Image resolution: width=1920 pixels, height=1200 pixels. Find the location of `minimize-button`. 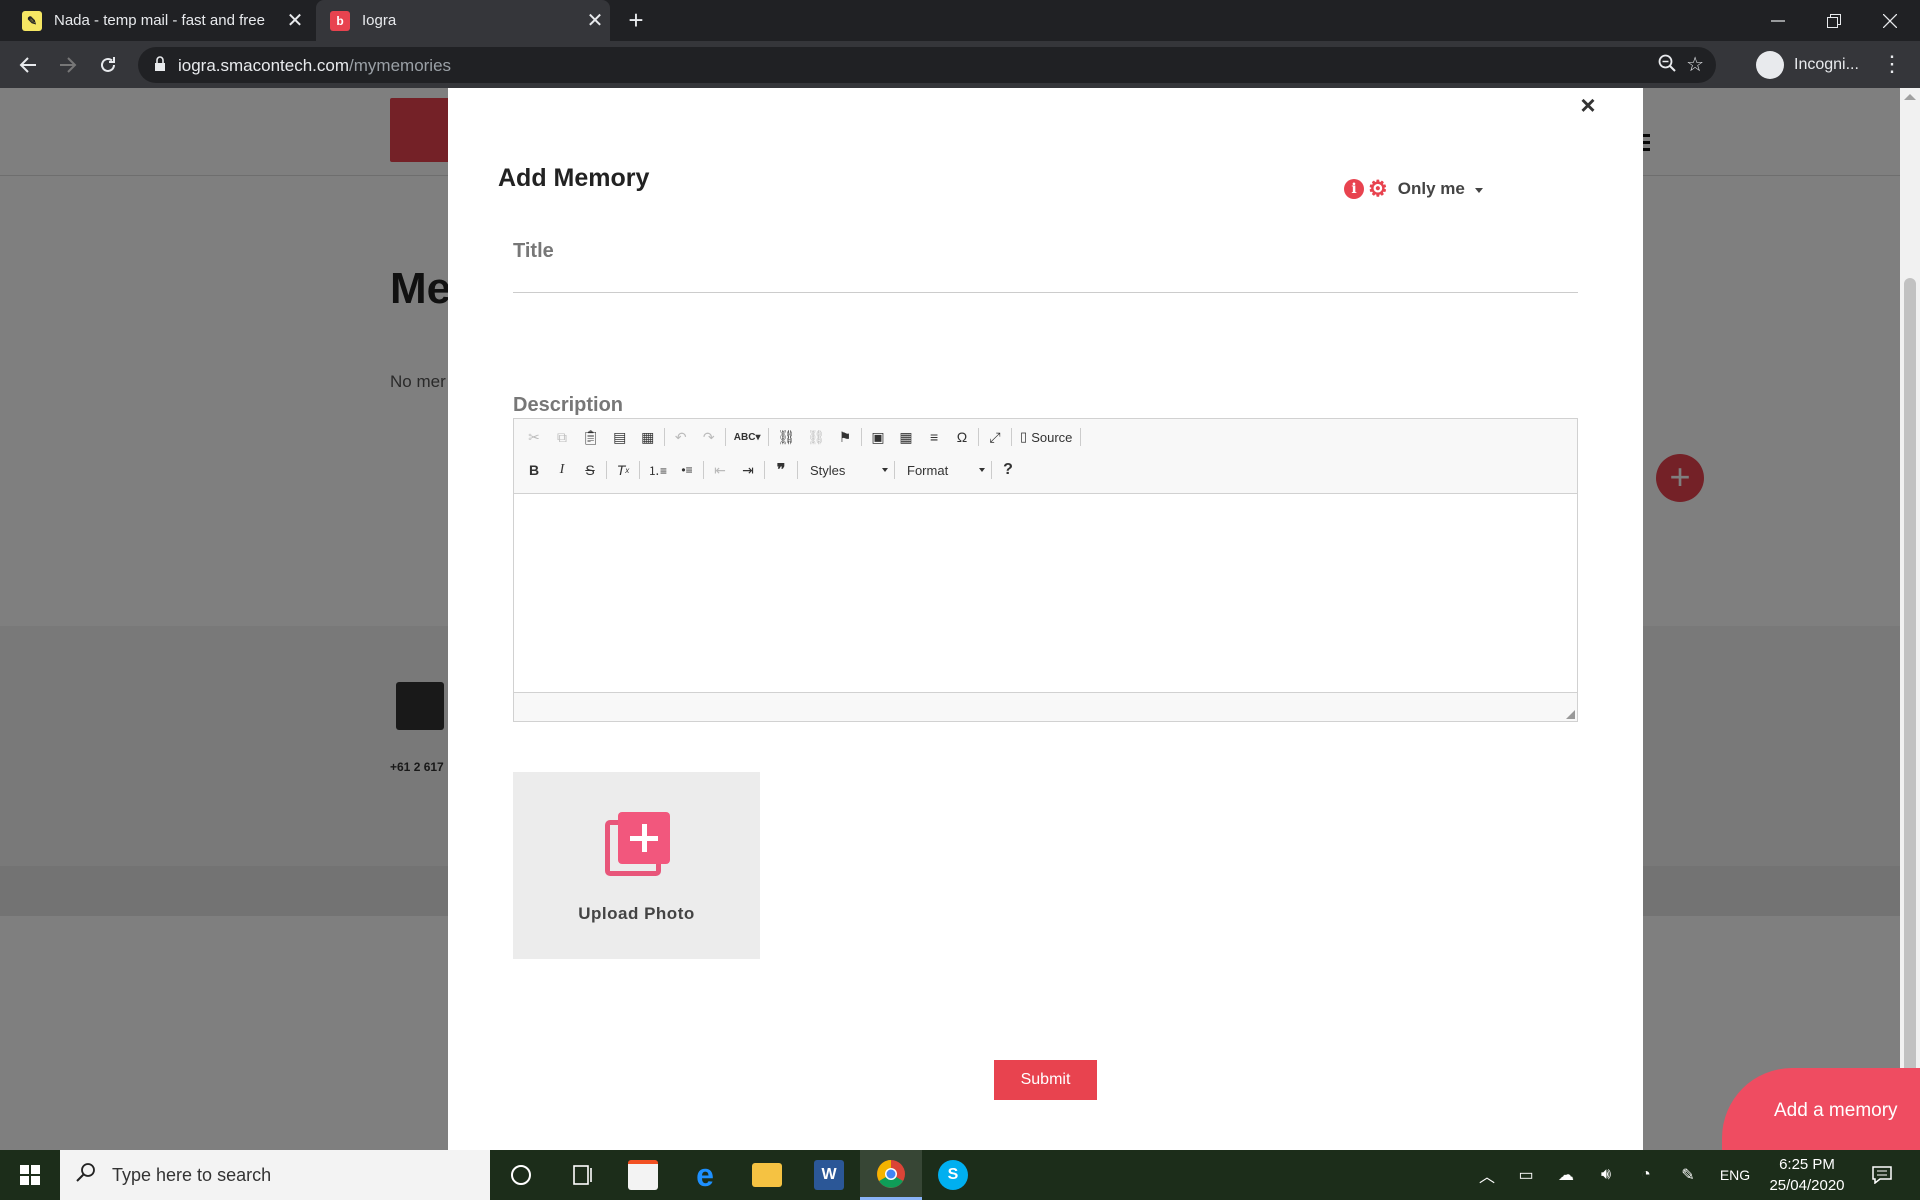

minimize-button is located at coordinates (1778, 20).